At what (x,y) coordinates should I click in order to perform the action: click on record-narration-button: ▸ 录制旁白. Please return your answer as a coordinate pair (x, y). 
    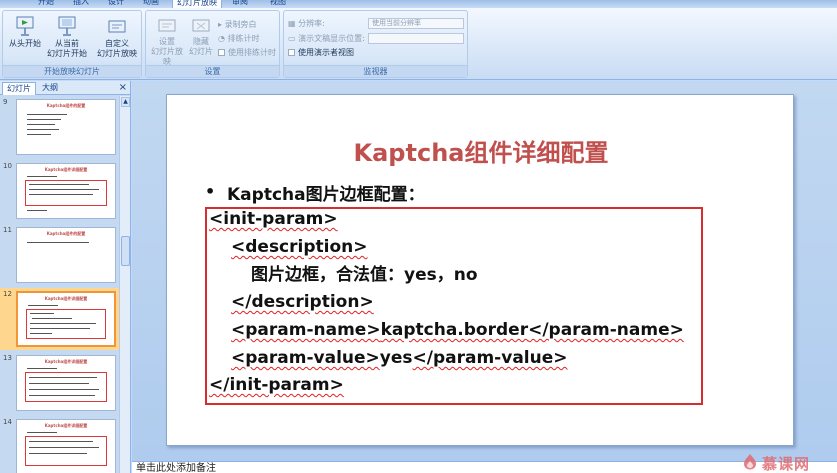
    Looking at the image, I should click on (237, 25).